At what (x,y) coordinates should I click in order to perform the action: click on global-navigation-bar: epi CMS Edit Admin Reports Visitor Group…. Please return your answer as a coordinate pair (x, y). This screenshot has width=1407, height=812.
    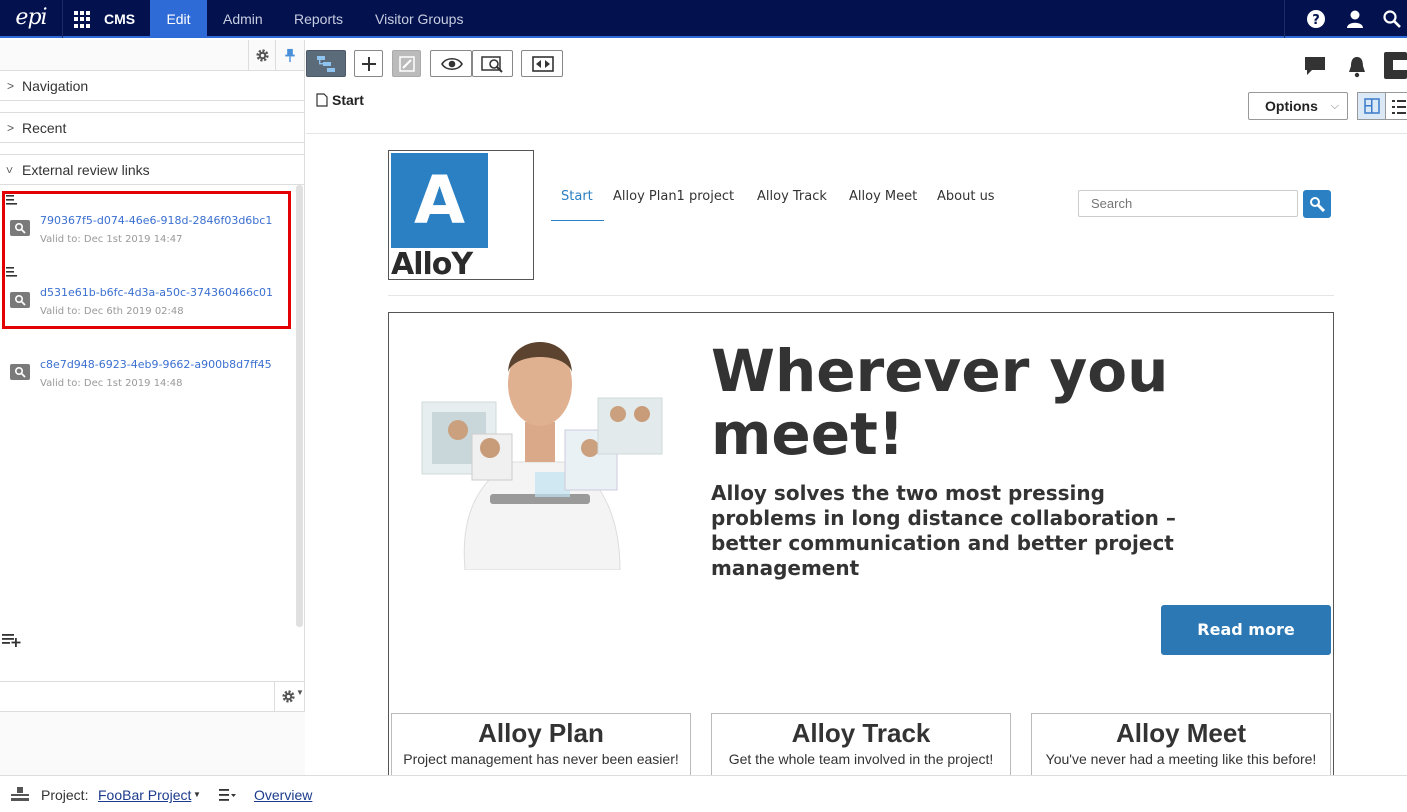
    Looking at the image, I should click on (703, 19).